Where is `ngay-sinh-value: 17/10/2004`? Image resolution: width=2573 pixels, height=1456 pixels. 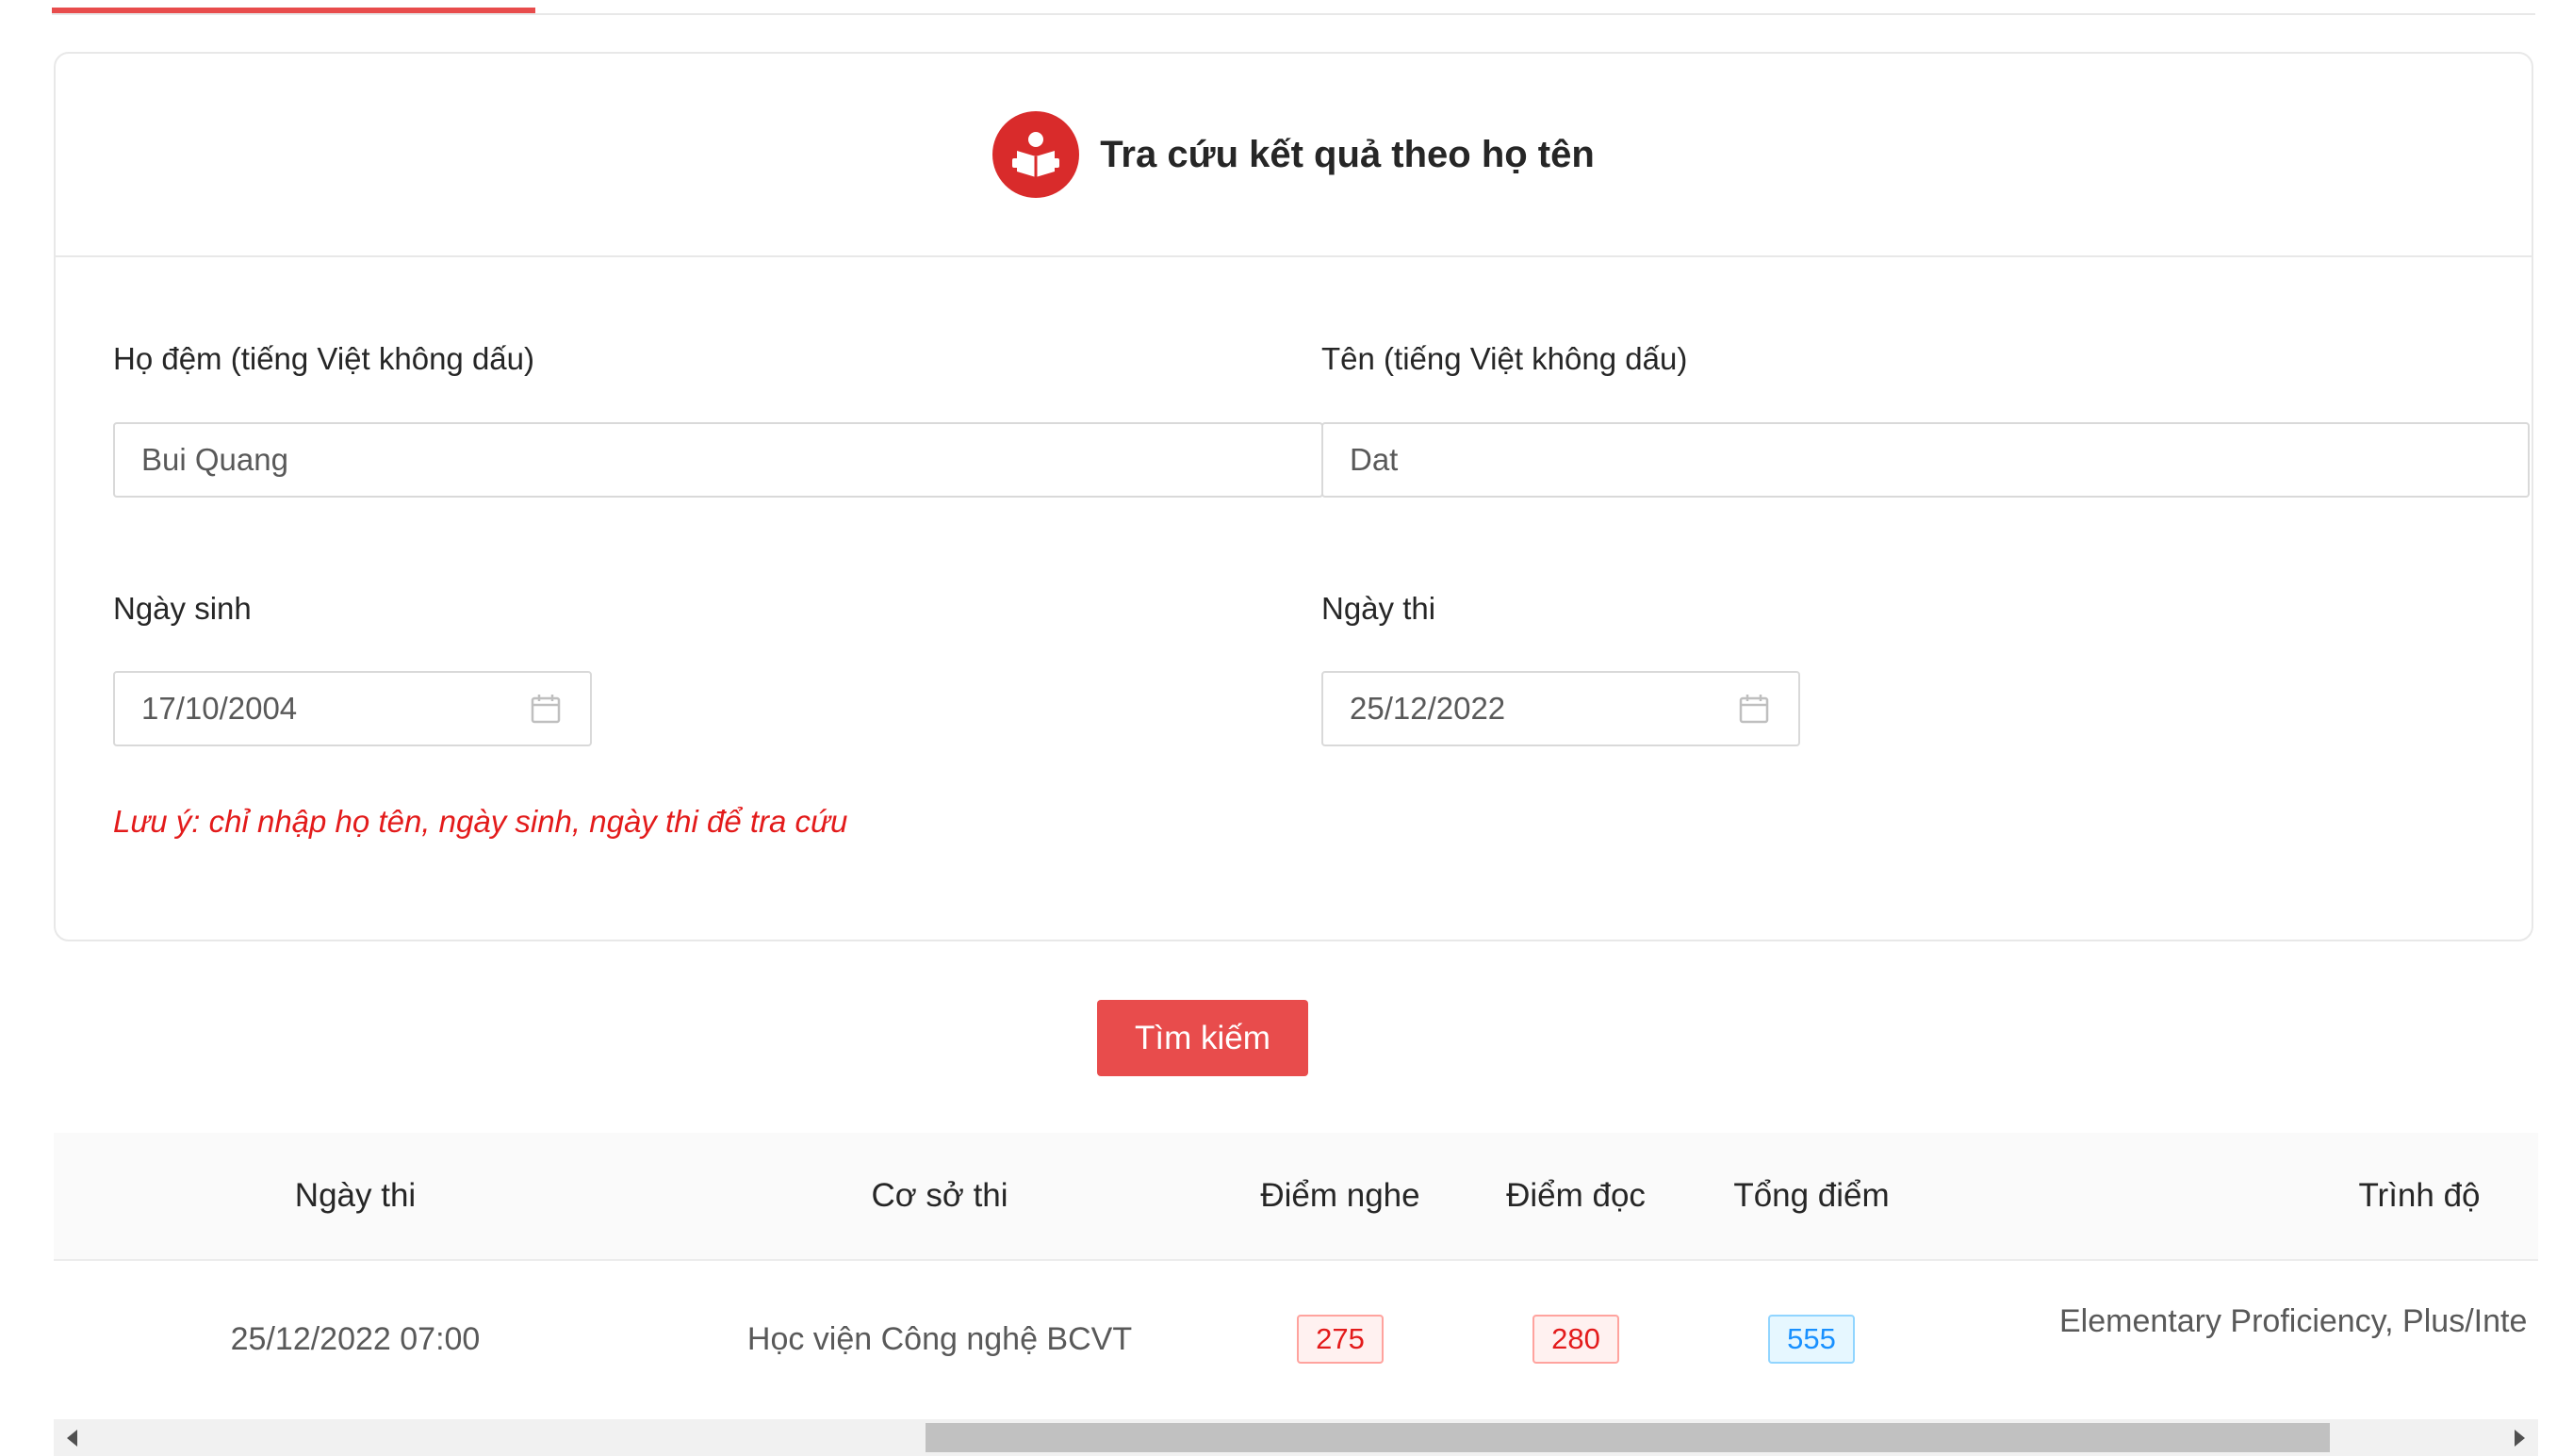 ngay-sinh-value: 17/10/2004 is located at coordinates (219, 708).